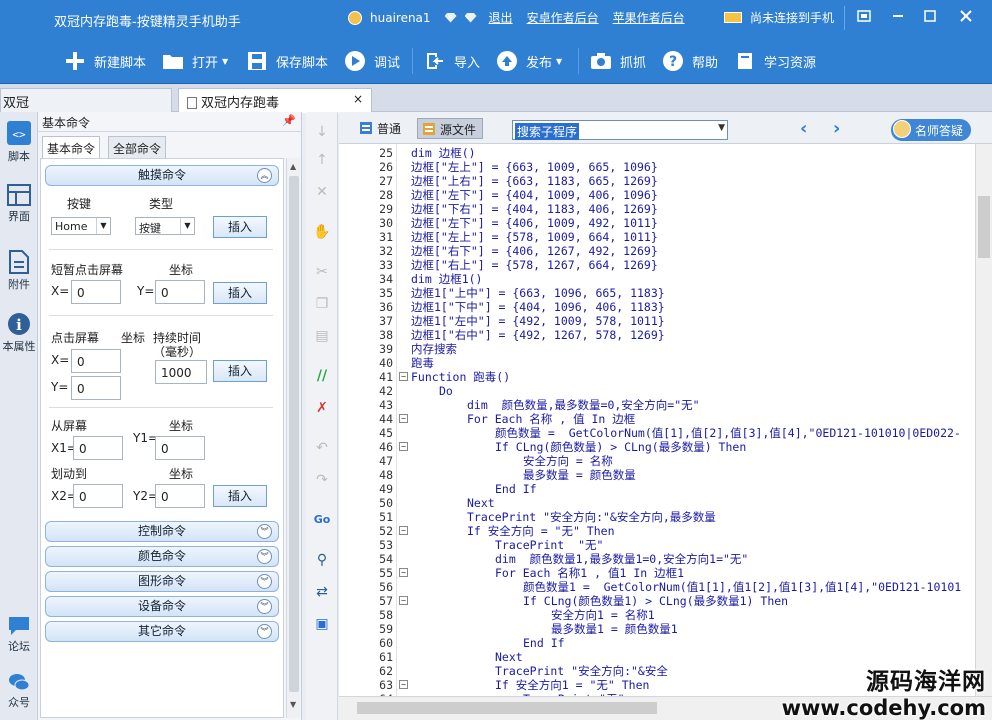 Image resolution: width=992 pixels, height=720 pixels. I want to click on code-line: 43 dim 颜色数量,最多数量=0,安全方向="无", so click(657, 405).